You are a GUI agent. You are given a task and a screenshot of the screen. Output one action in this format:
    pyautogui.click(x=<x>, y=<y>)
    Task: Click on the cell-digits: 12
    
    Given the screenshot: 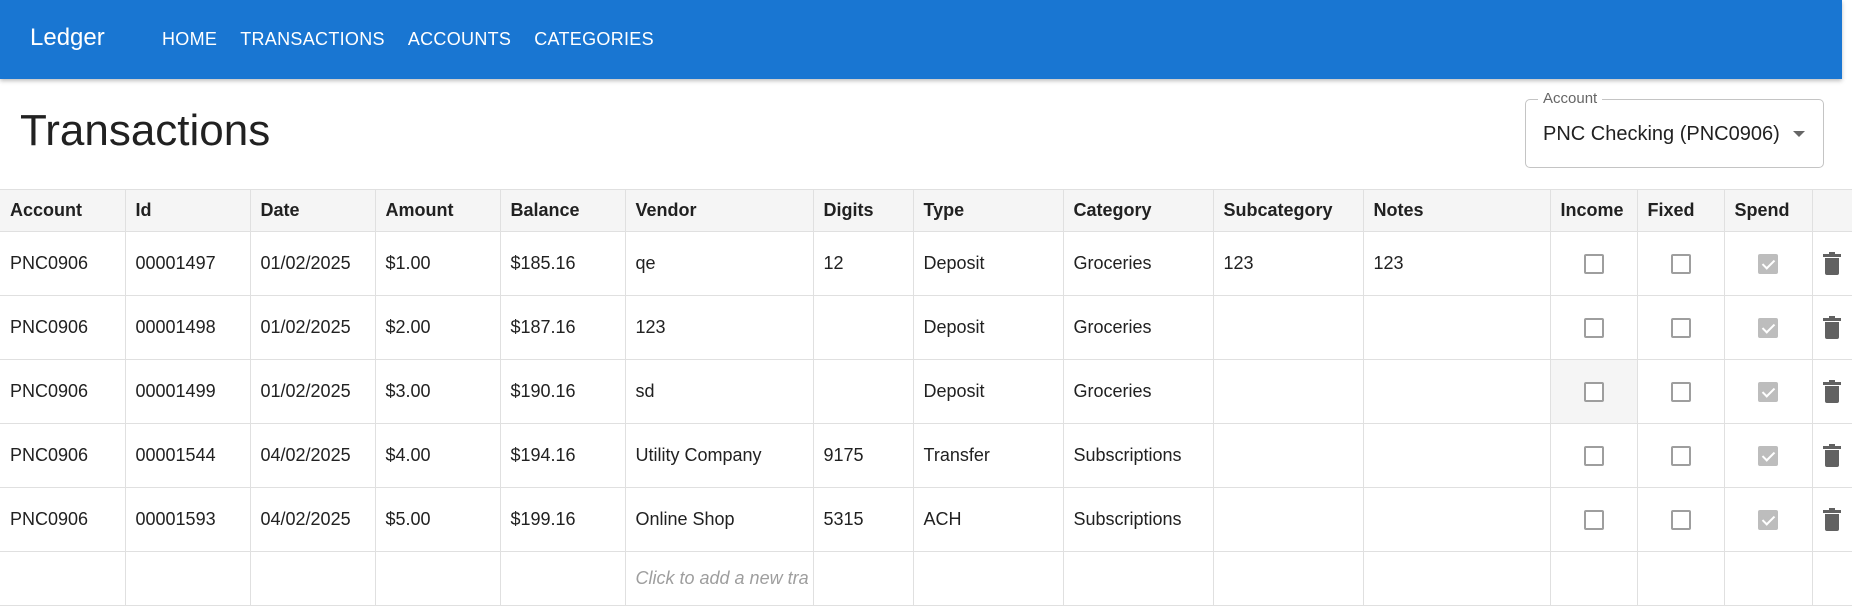 What is the action you would take?
    pyautogui.click(x=863, y=263)
    